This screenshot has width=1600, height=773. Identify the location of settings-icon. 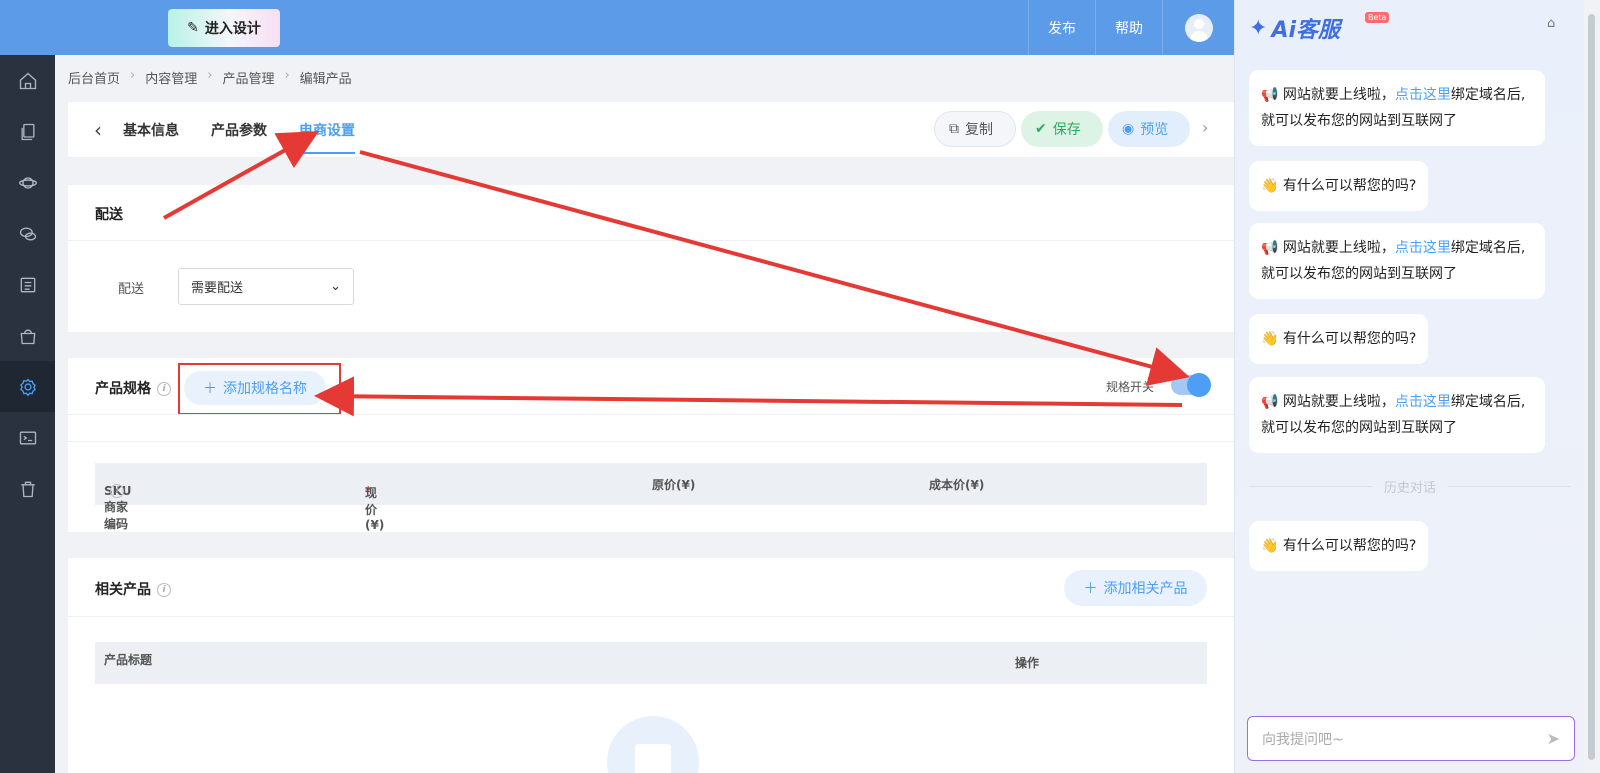
(27, 387).